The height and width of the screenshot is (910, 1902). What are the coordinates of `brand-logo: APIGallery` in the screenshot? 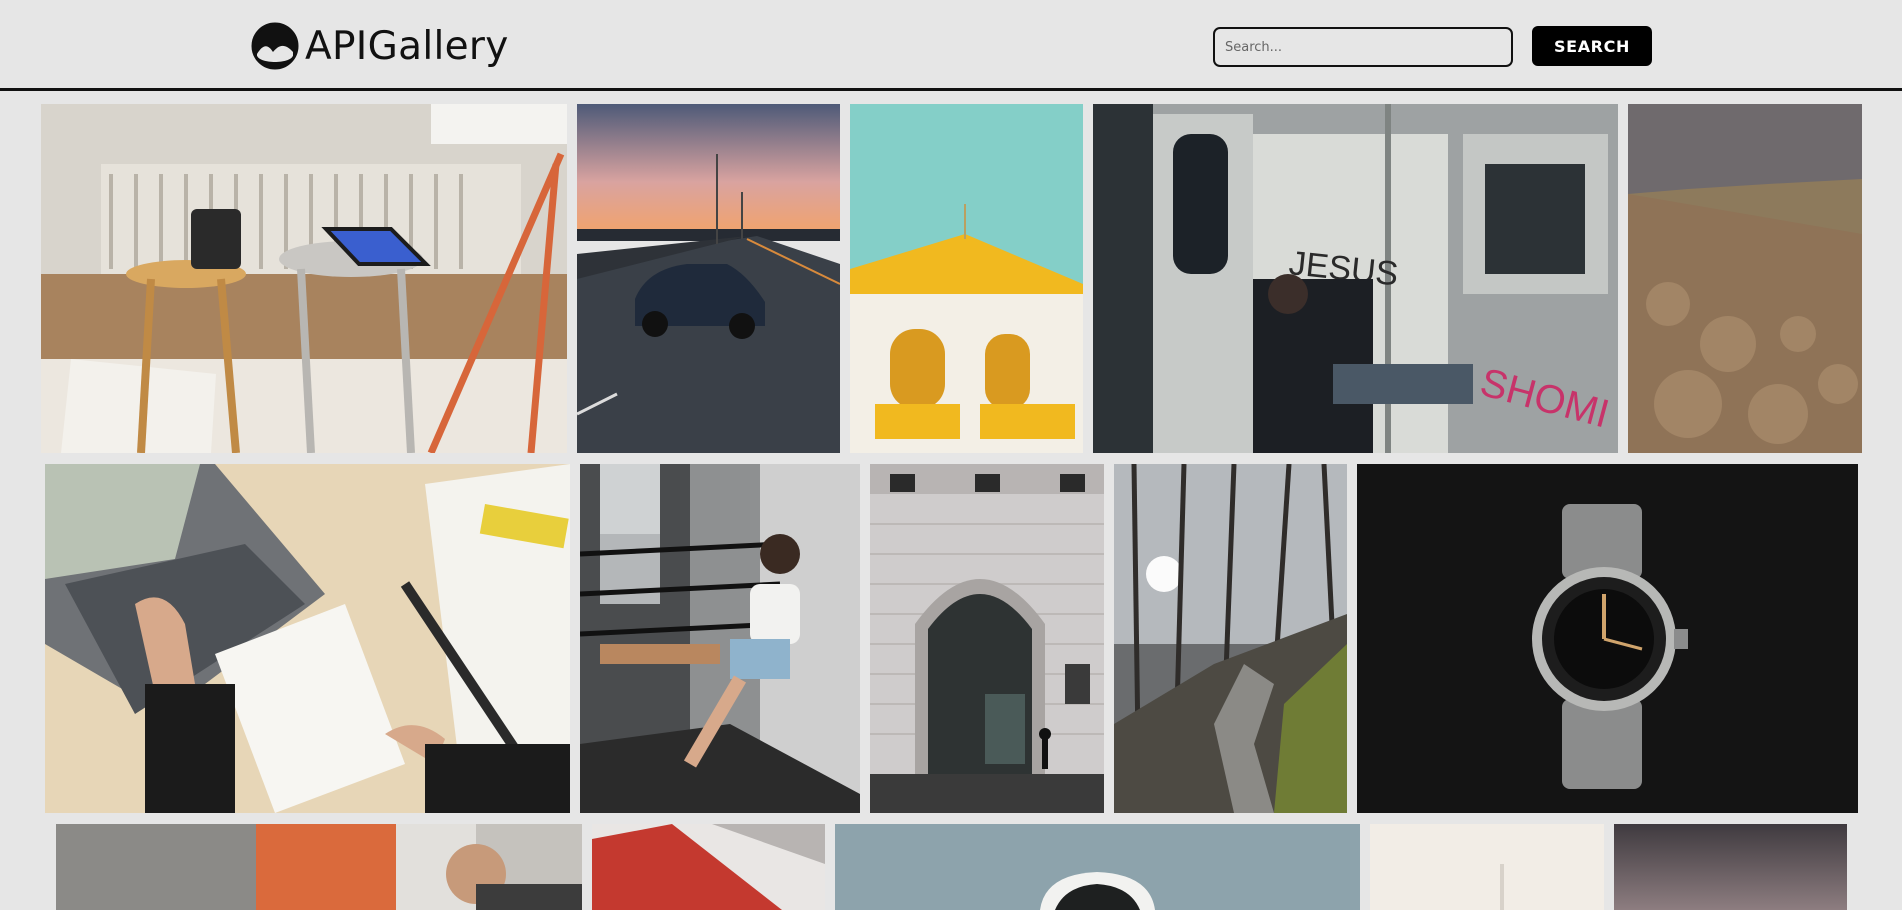 It's located at (380, 46).